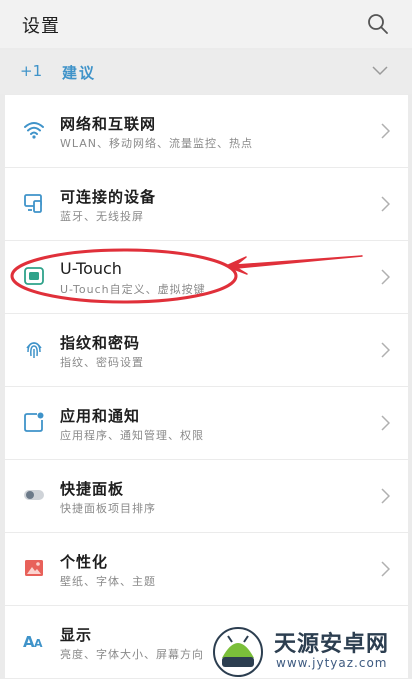  I want to click on toggle-icon, so click(34, 495).